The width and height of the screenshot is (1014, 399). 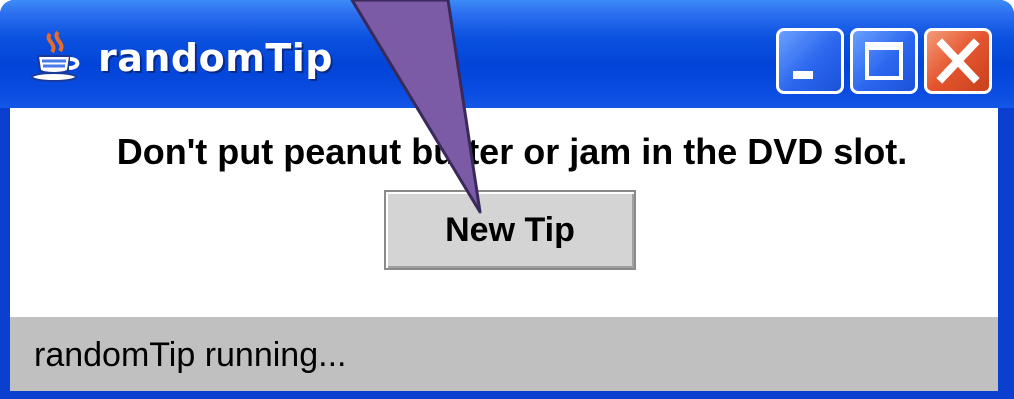 What do you see at coordinates (55, 56) in the screenshot?
I see `java-coffee-cup-icon` at bounding box center [55, 56].